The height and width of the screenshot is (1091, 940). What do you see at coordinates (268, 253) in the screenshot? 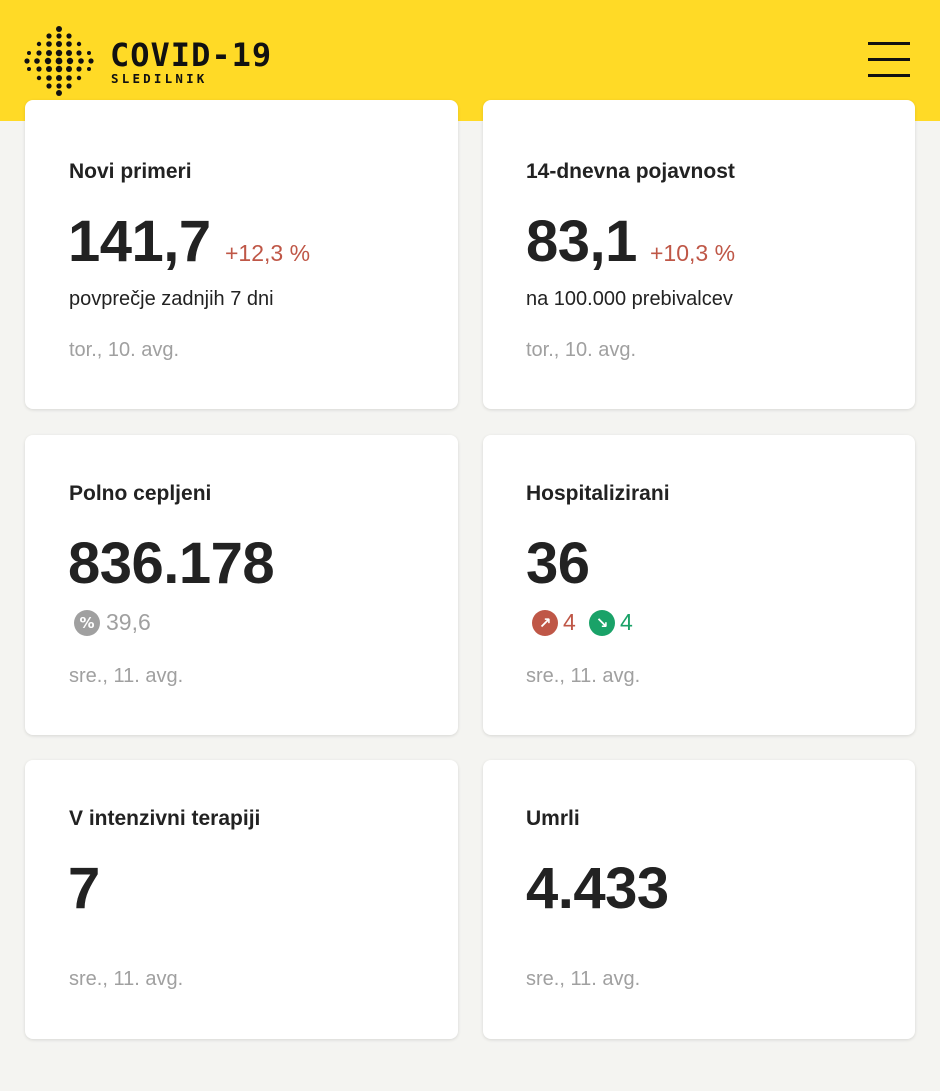
I see `change-percent: +12,3 %` at bounding box center [268, 253].